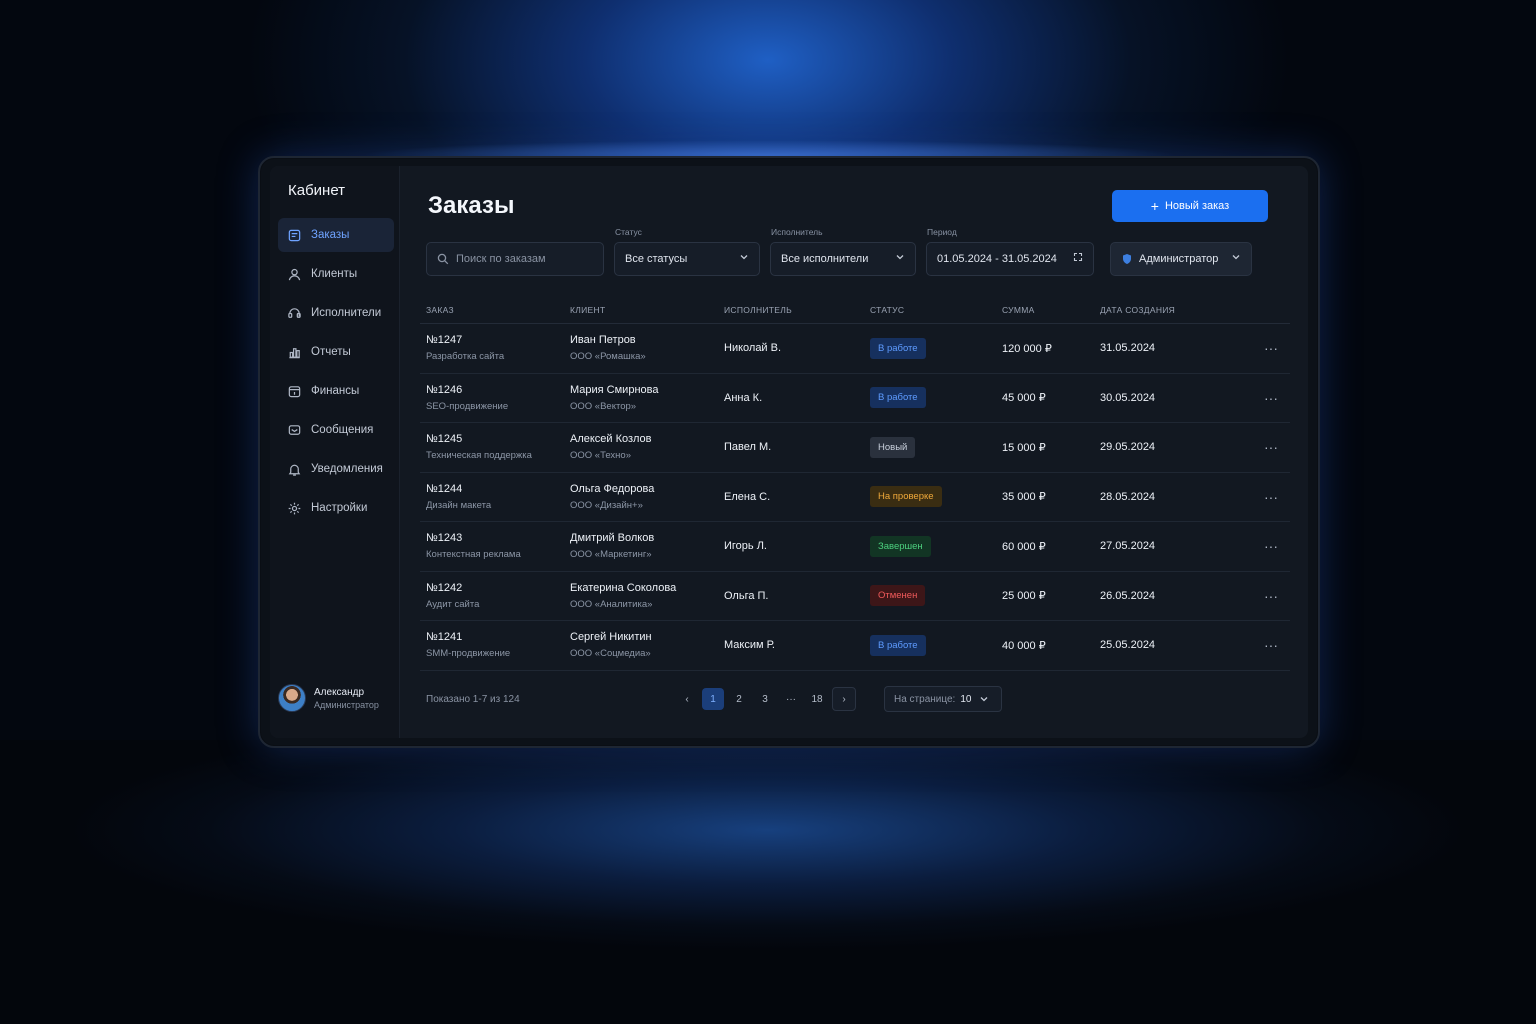 Image resolution: width=1536 pixels, height=1024 pixels. I want to click on avatar, so click(292, 698).